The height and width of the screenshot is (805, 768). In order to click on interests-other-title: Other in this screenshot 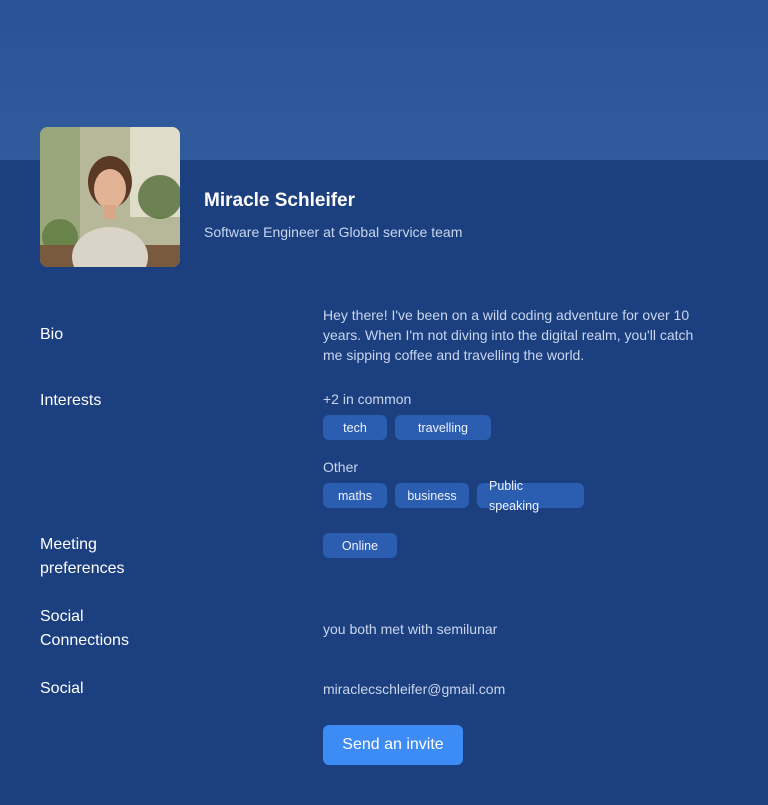, I will do `click(341, 467)`.